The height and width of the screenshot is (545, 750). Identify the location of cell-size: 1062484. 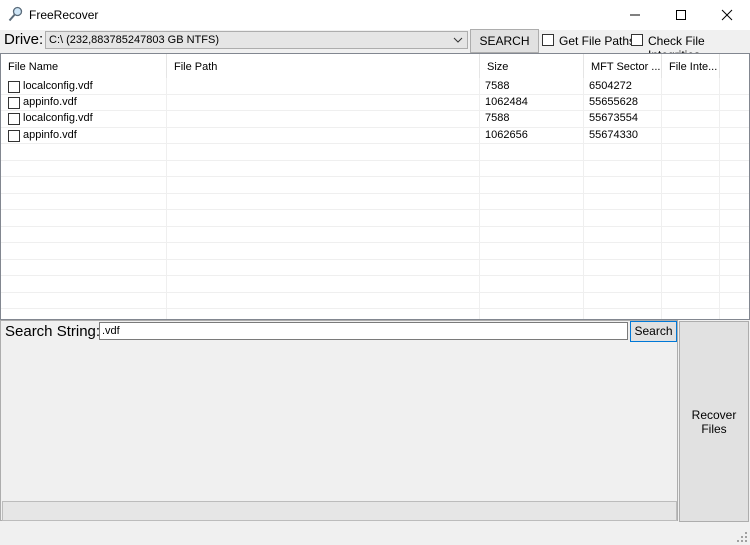
(506, 102).